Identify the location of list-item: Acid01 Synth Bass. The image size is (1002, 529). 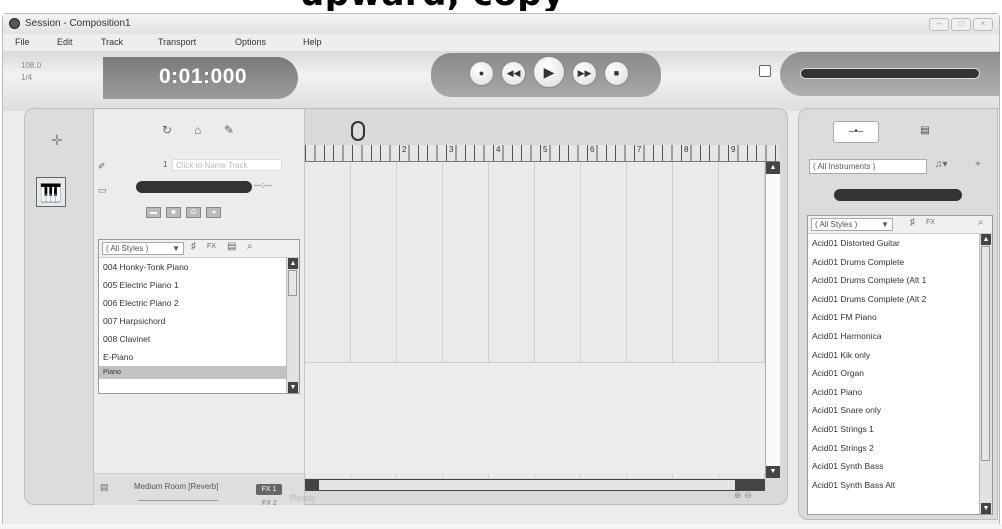
(893, 466).